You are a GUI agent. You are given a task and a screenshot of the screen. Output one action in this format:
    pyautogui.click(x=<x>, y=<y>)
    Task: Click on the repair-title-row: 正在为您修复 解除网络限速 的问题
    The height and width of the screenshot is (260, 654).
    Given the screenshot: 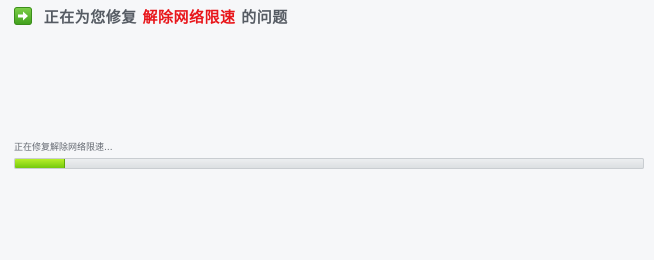 What is the action you would take?
    pyautogui.click(x=151, y=16)
    